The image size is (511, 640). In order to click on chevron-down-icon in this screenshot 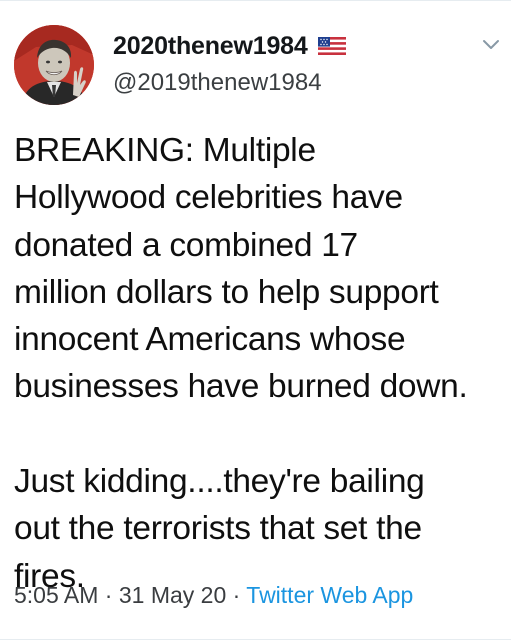, I will do `click(491, 45)`.